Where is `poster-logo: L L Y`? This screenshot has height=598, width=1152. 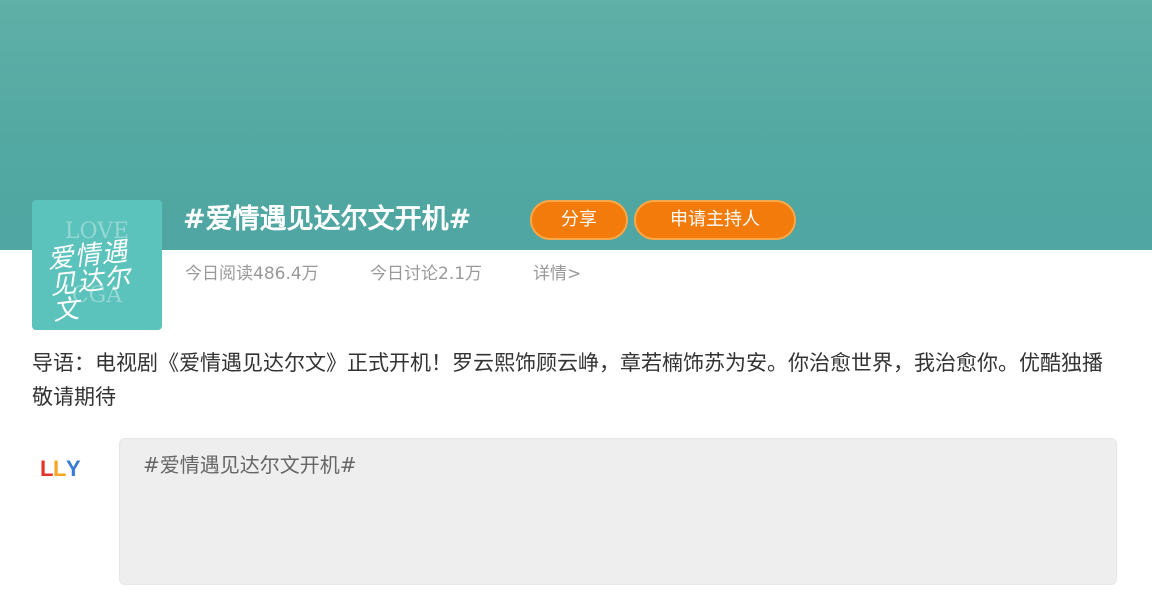 poster-logo: L L Y is located at coordinates (60, 468).